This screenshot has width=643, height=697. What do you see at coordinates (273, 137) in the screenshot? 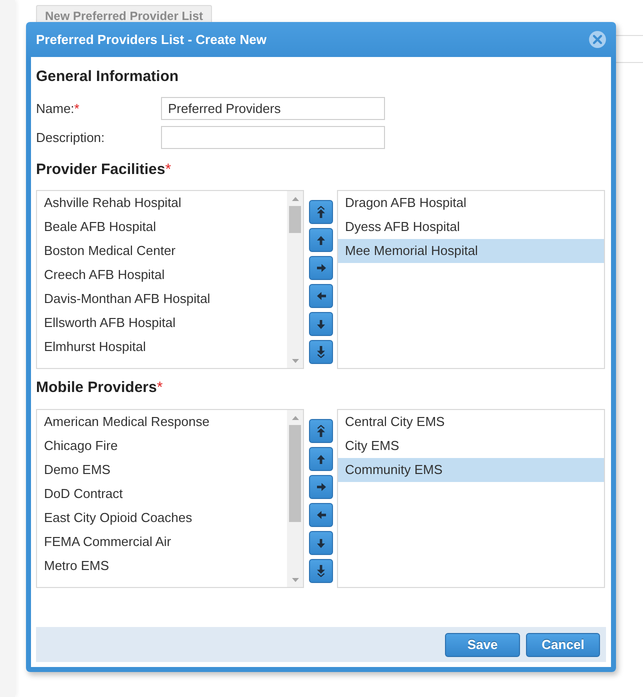
I see `input-field` at bounding box center [273, 137].